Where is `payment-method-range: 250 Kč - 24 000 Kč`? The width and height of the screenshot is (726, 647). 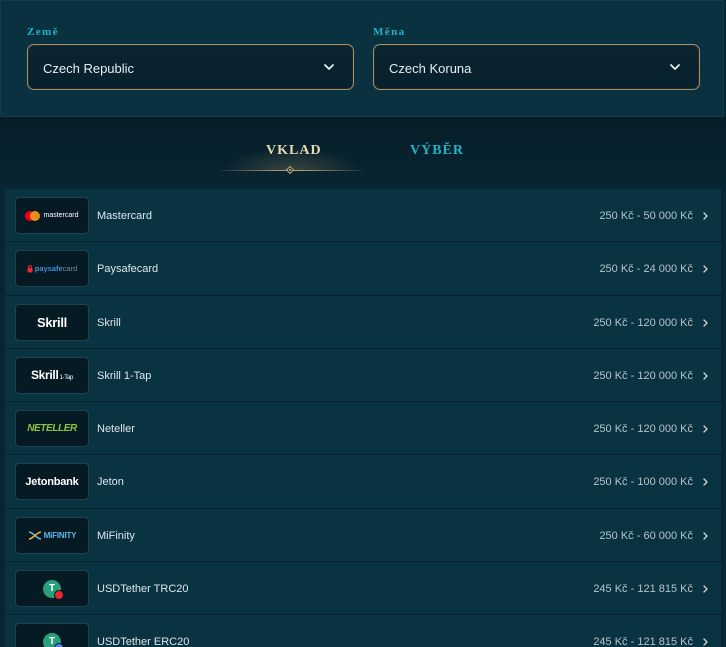 payment-method-range: 250 Kč - 24 000 Kč is located at coordinates (646, 269).